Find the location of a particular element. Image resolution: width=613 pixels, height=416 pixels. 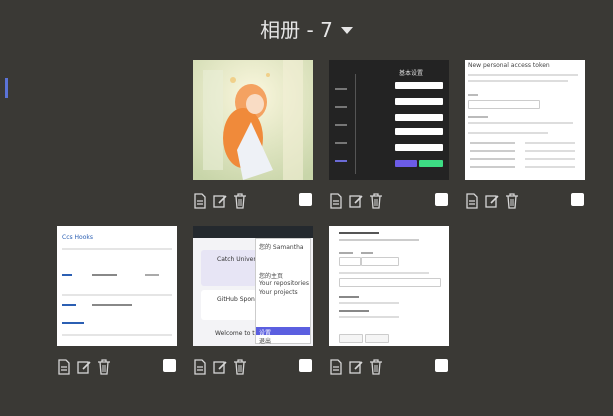

side-indicator is located at coordinates (6, 88).